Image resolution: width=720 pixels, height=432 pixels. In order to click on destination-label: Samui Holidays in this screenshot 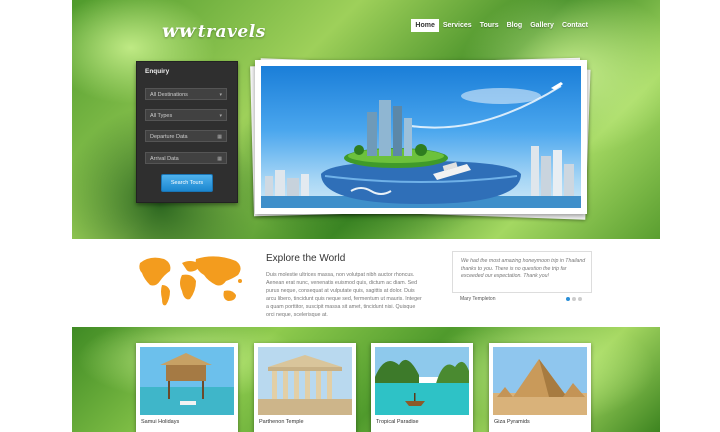, I will do `click(160, 422)`.